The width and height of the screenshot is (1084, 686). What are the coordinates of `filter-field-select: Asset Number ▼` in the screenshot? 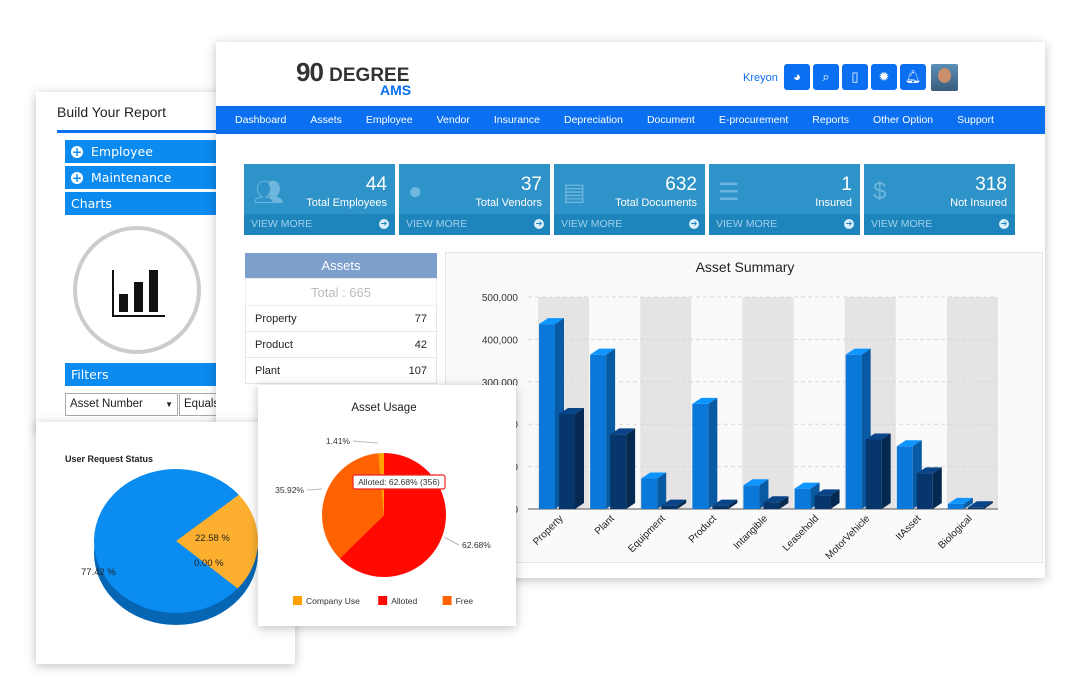 It's located at (121, 404).